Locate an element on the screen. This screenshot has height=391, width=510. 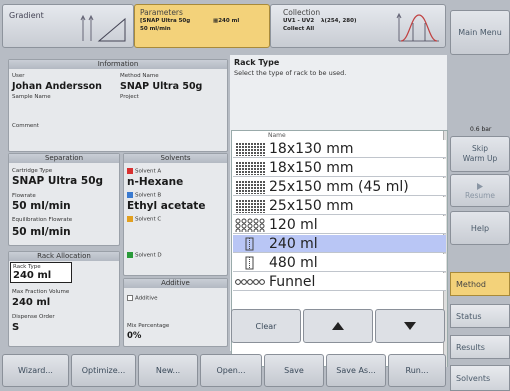
solvent-b-color-icon is located at coordinates (130, 195).